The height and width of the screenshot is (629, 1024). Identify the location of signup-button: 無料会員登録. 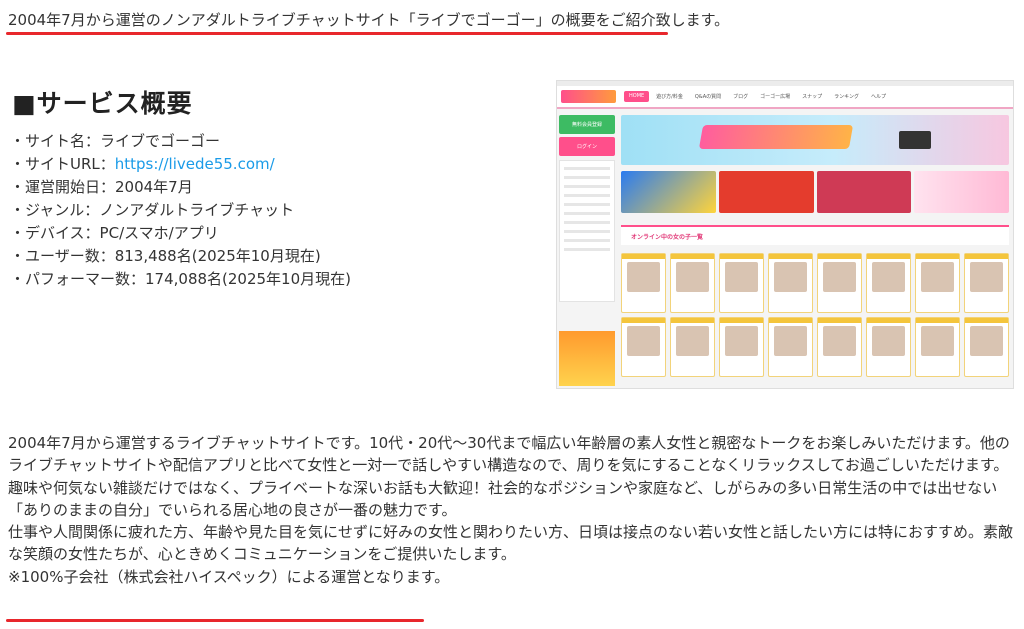
(587, 124).